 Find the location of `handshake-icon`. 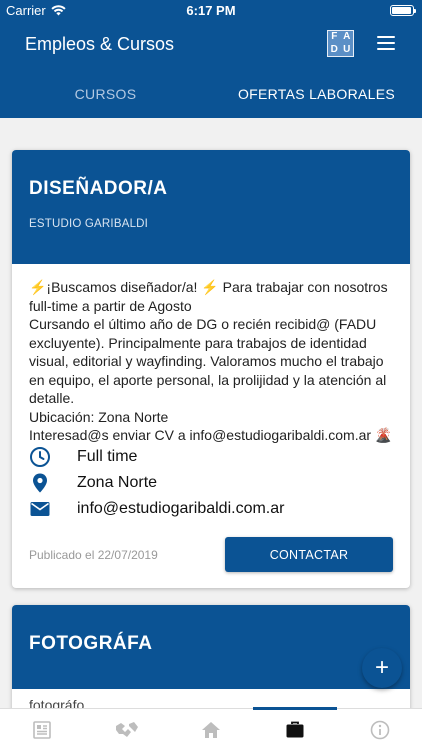

handshake-icon is located at coordinates (126, 729).